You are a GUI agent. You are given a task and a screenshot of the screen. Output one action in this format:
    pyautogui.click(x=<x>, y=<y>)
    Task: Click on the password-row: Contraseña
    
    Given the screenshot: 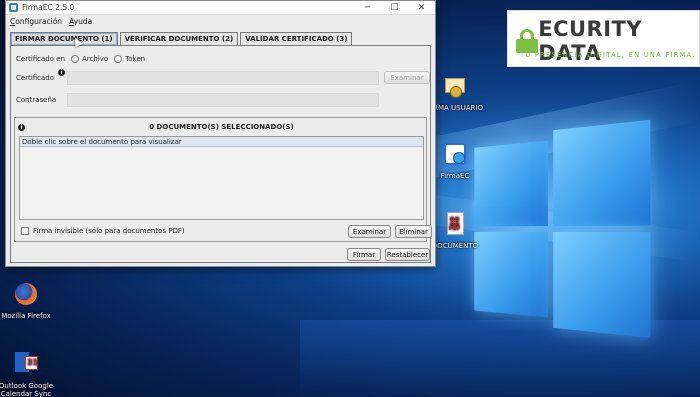 What is the action you would take?
    pyautogui.click(x=36, y=100)
    